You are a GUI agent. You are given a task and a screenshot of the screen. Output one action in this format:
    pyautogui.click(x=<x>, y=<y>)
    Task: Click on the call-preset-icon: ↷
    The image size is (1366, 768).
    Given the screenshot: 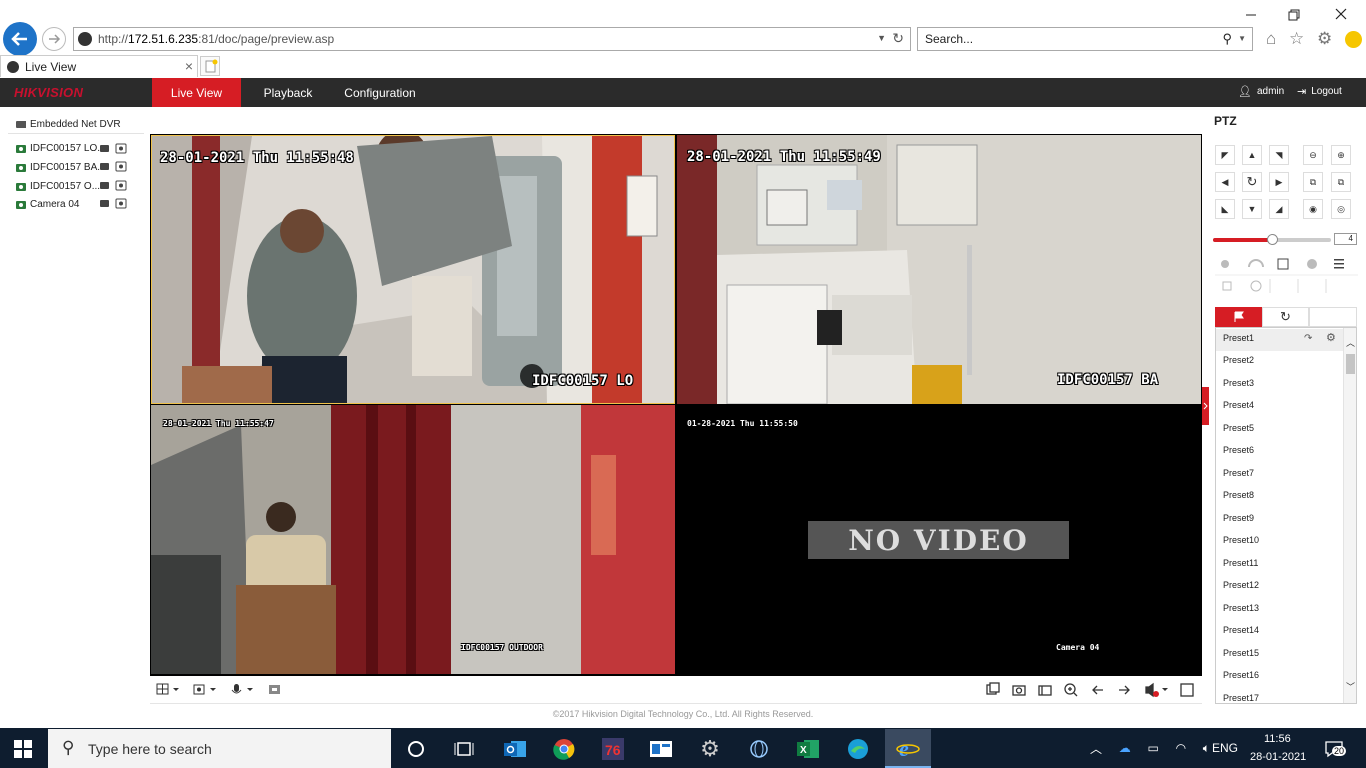 What is the action you would take?
    pyautogui.click(x=1308, y=338)
    